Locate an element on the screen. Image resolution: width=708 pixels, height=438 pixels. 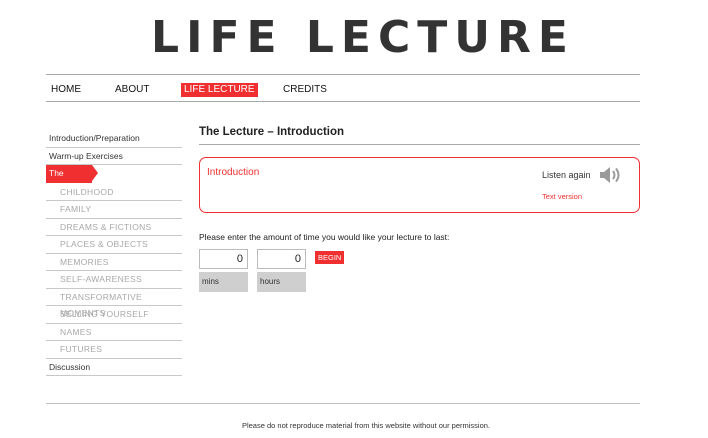
text-version-link: Text version is located at coordinates (562, 196).